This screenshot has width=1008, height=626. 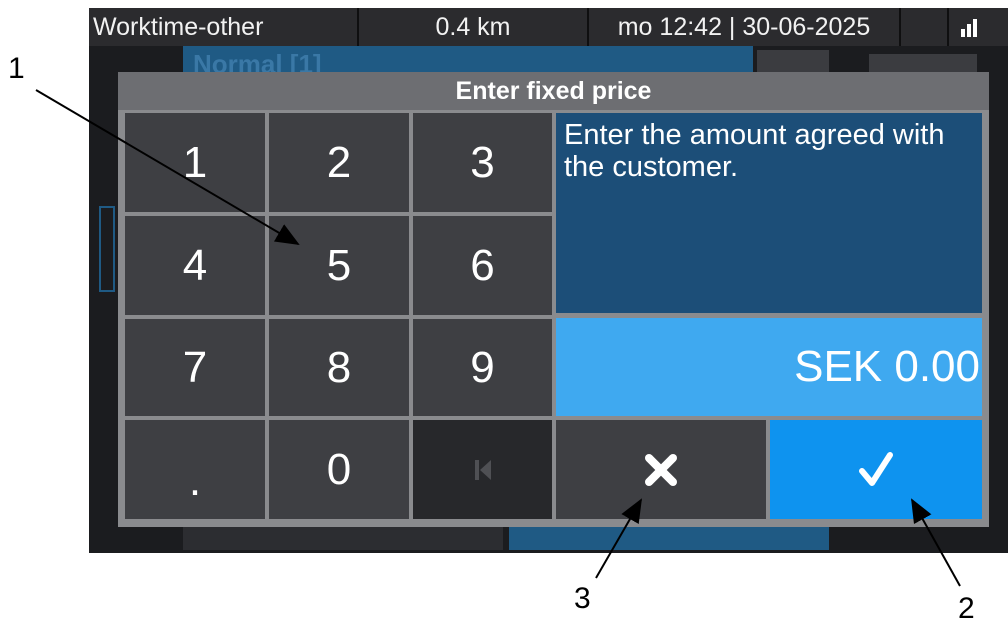 I want to click on key-2: 2, so click(x=339, y=162).